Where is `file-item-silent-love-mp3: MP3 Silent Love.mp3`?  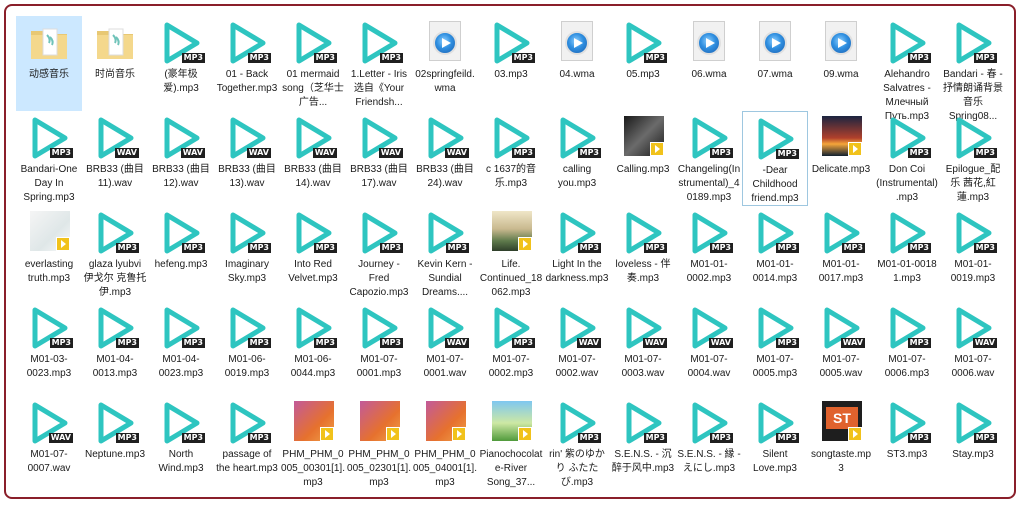 file-item-silent-love-mp3: MP3 Silent Love.mp3 is located at coordinates (775, 443).